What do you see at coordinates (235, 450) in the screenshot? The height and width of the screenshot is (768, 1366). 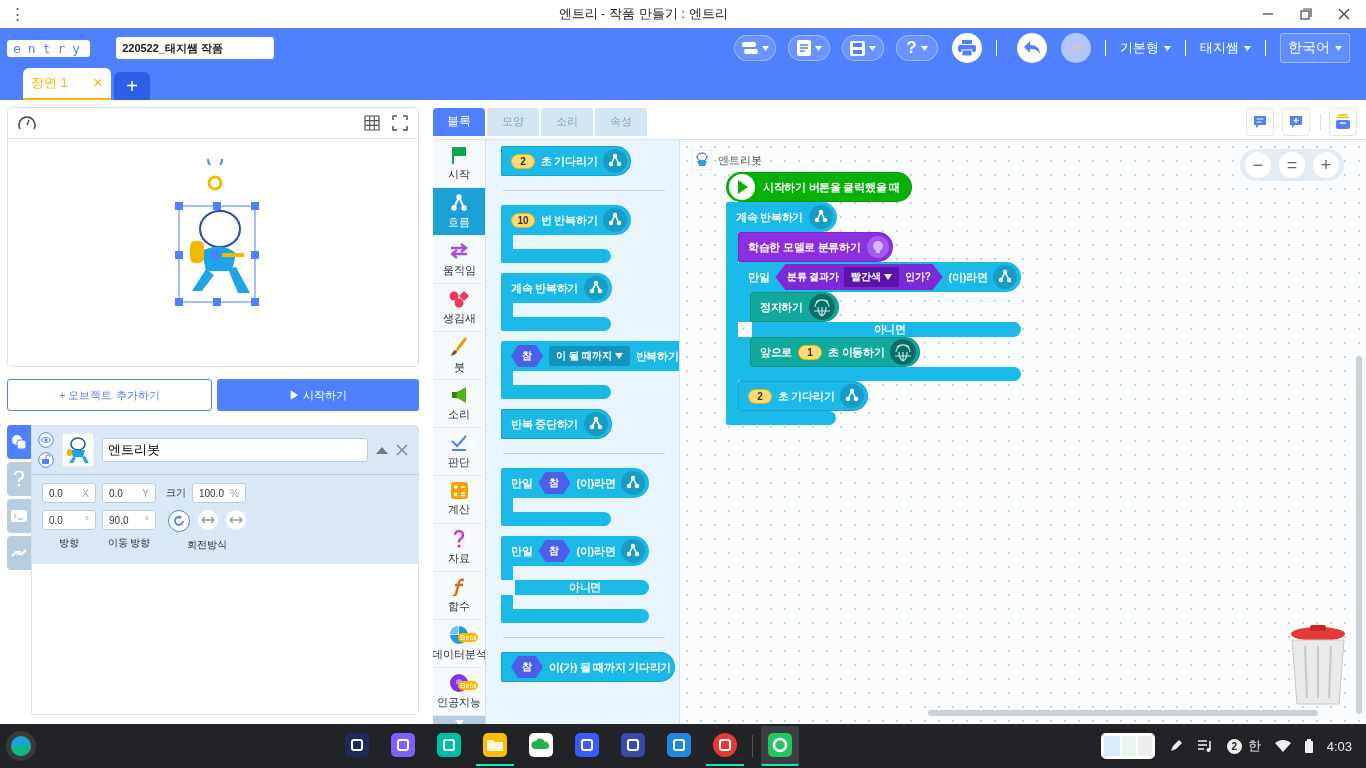 I see `object-name-field: 엔트리봇` at bounding box center [235, 450].